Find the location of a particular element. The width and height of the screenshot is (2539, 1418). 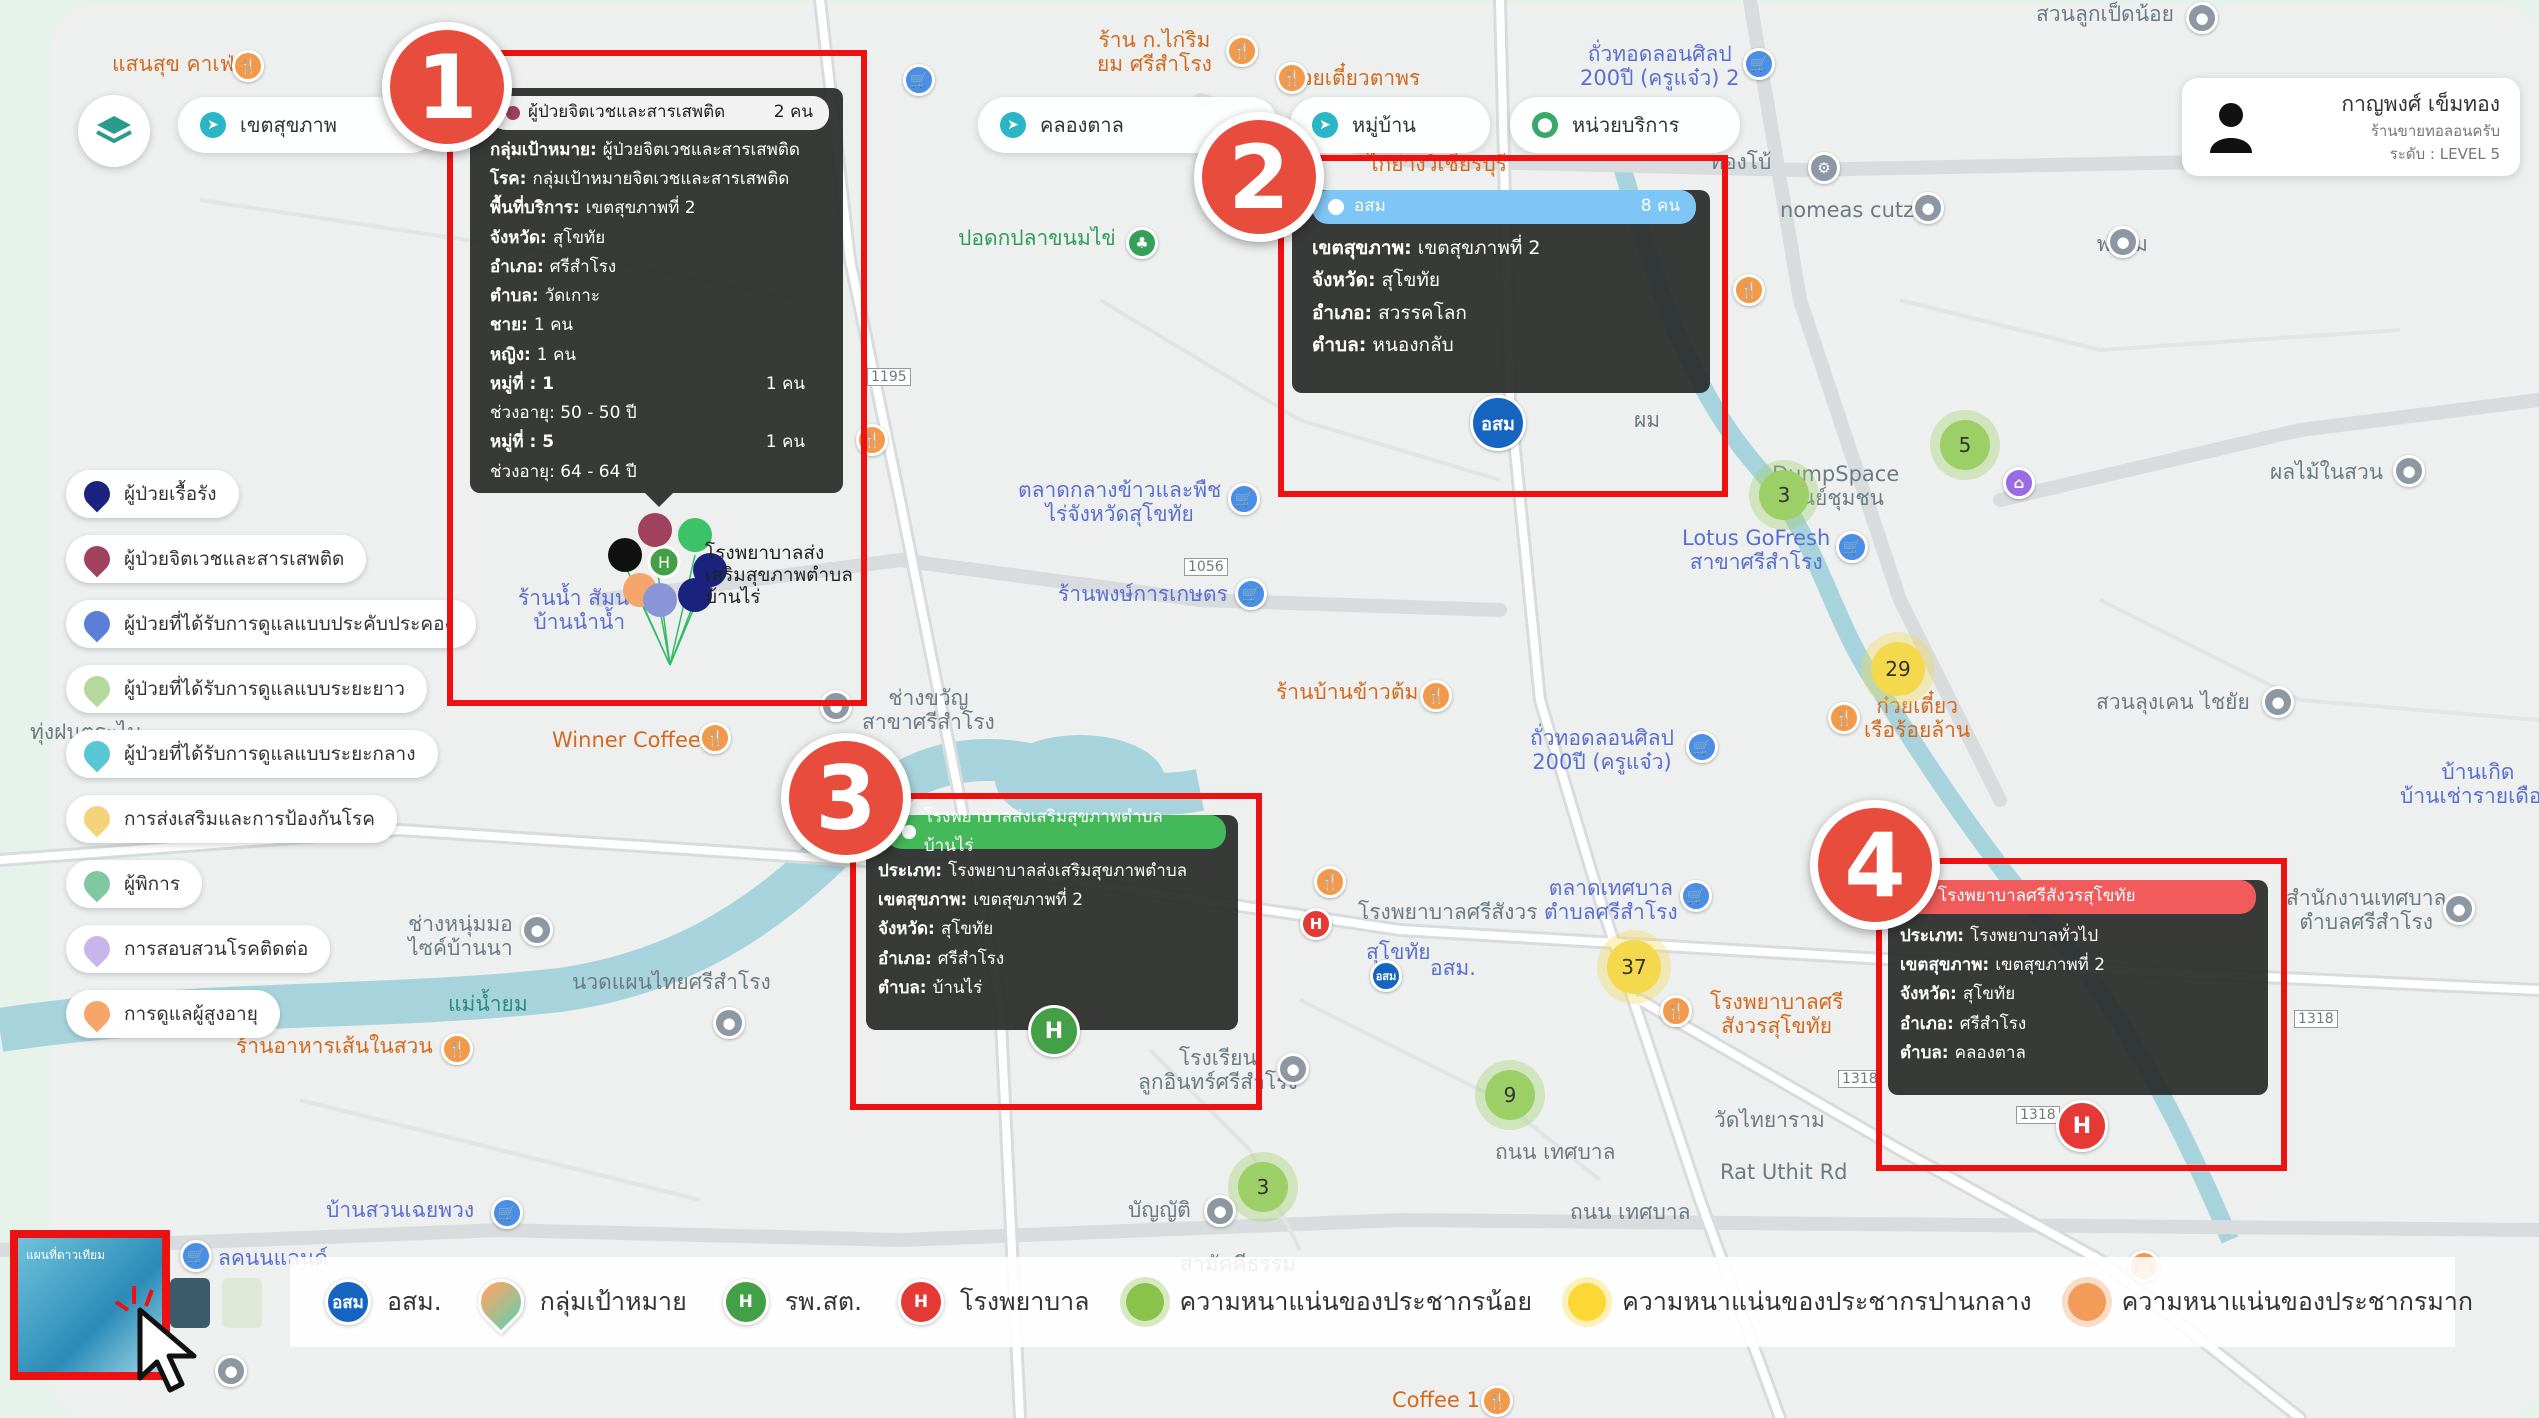

symbol-legend-label: โรงพยาบาล is located at coordinates (1025, 1301).